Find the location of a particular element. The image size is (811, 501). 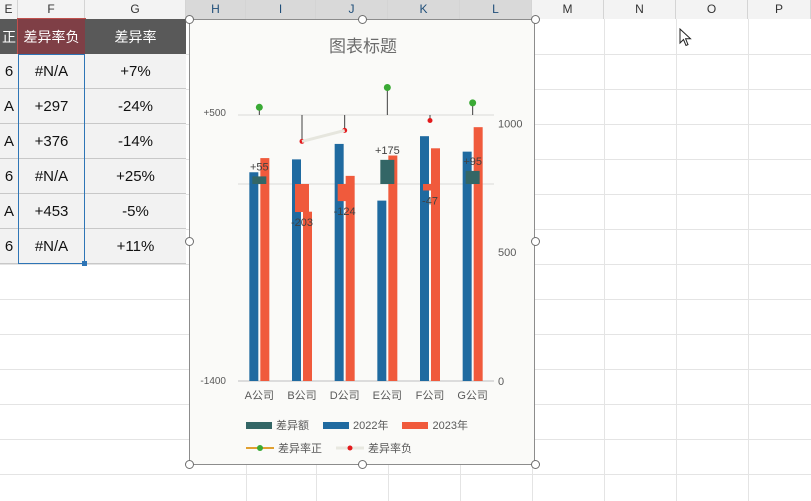

legend-marker-rate-negative is located at coordinates (350, 448).